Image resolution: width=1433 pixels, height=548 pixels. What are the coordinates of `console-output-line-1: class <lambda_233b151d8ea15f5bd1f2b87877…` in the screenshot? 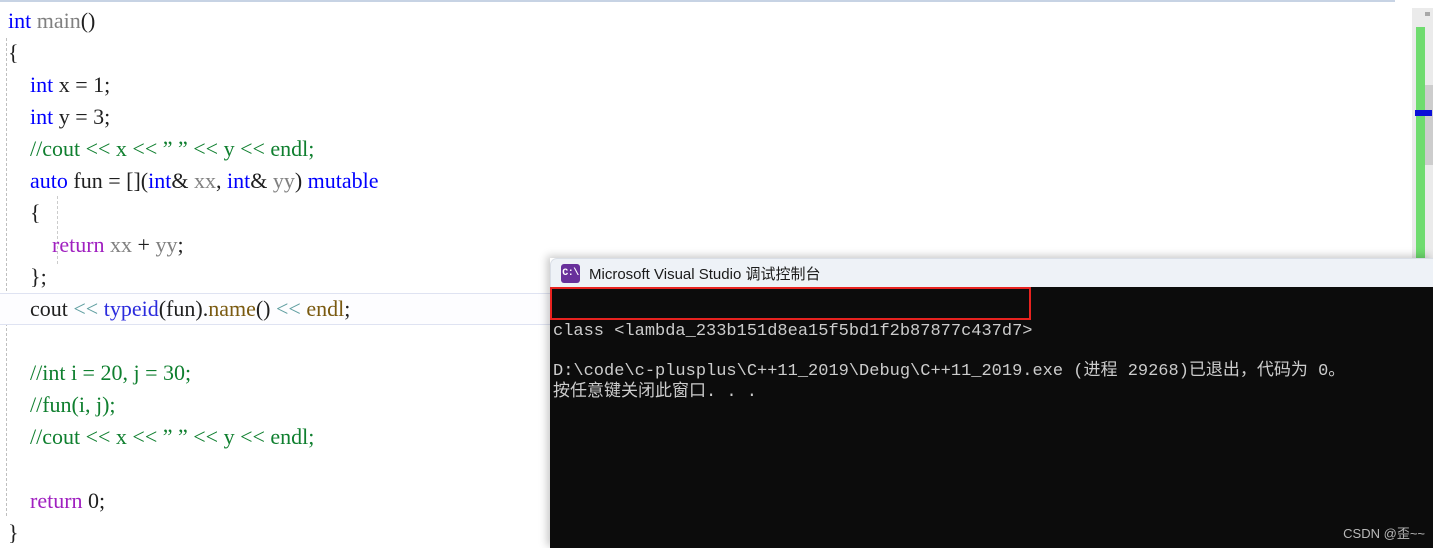 It's located at (793, 331).